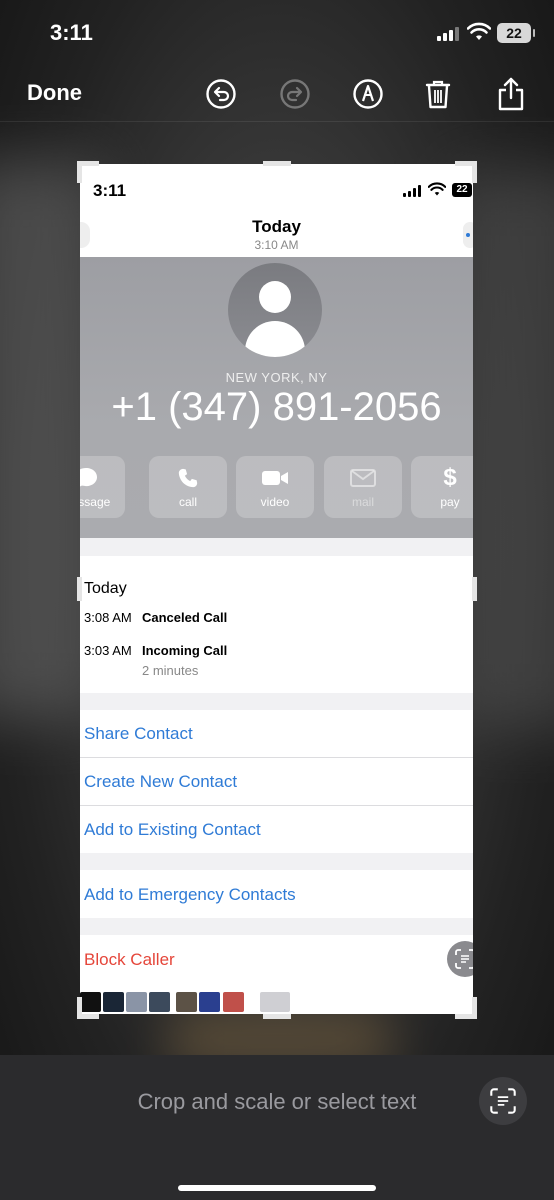  What do you see at coordinates (110, 190) in the screenshot?
I see `preview-status-time: 3:11` at bounding box center [110, 190].